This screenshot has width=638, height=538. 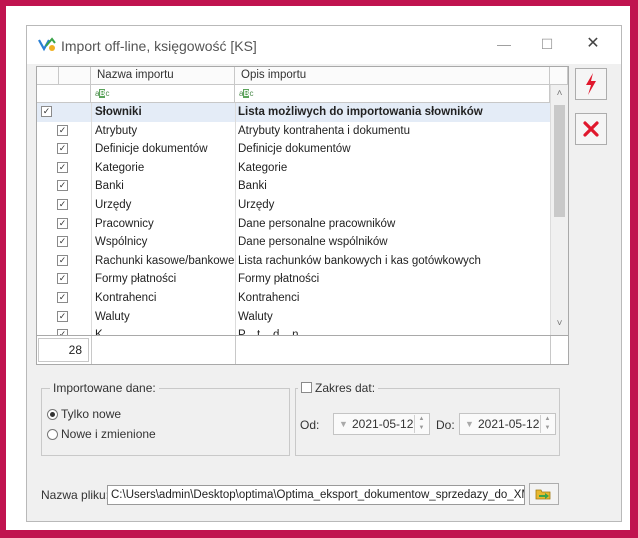 What do you see at coordinates (293, 168) in the screenshot?
I see `table-row: ✓ Kategorie Kategorie` at bounding box center [293, 168].